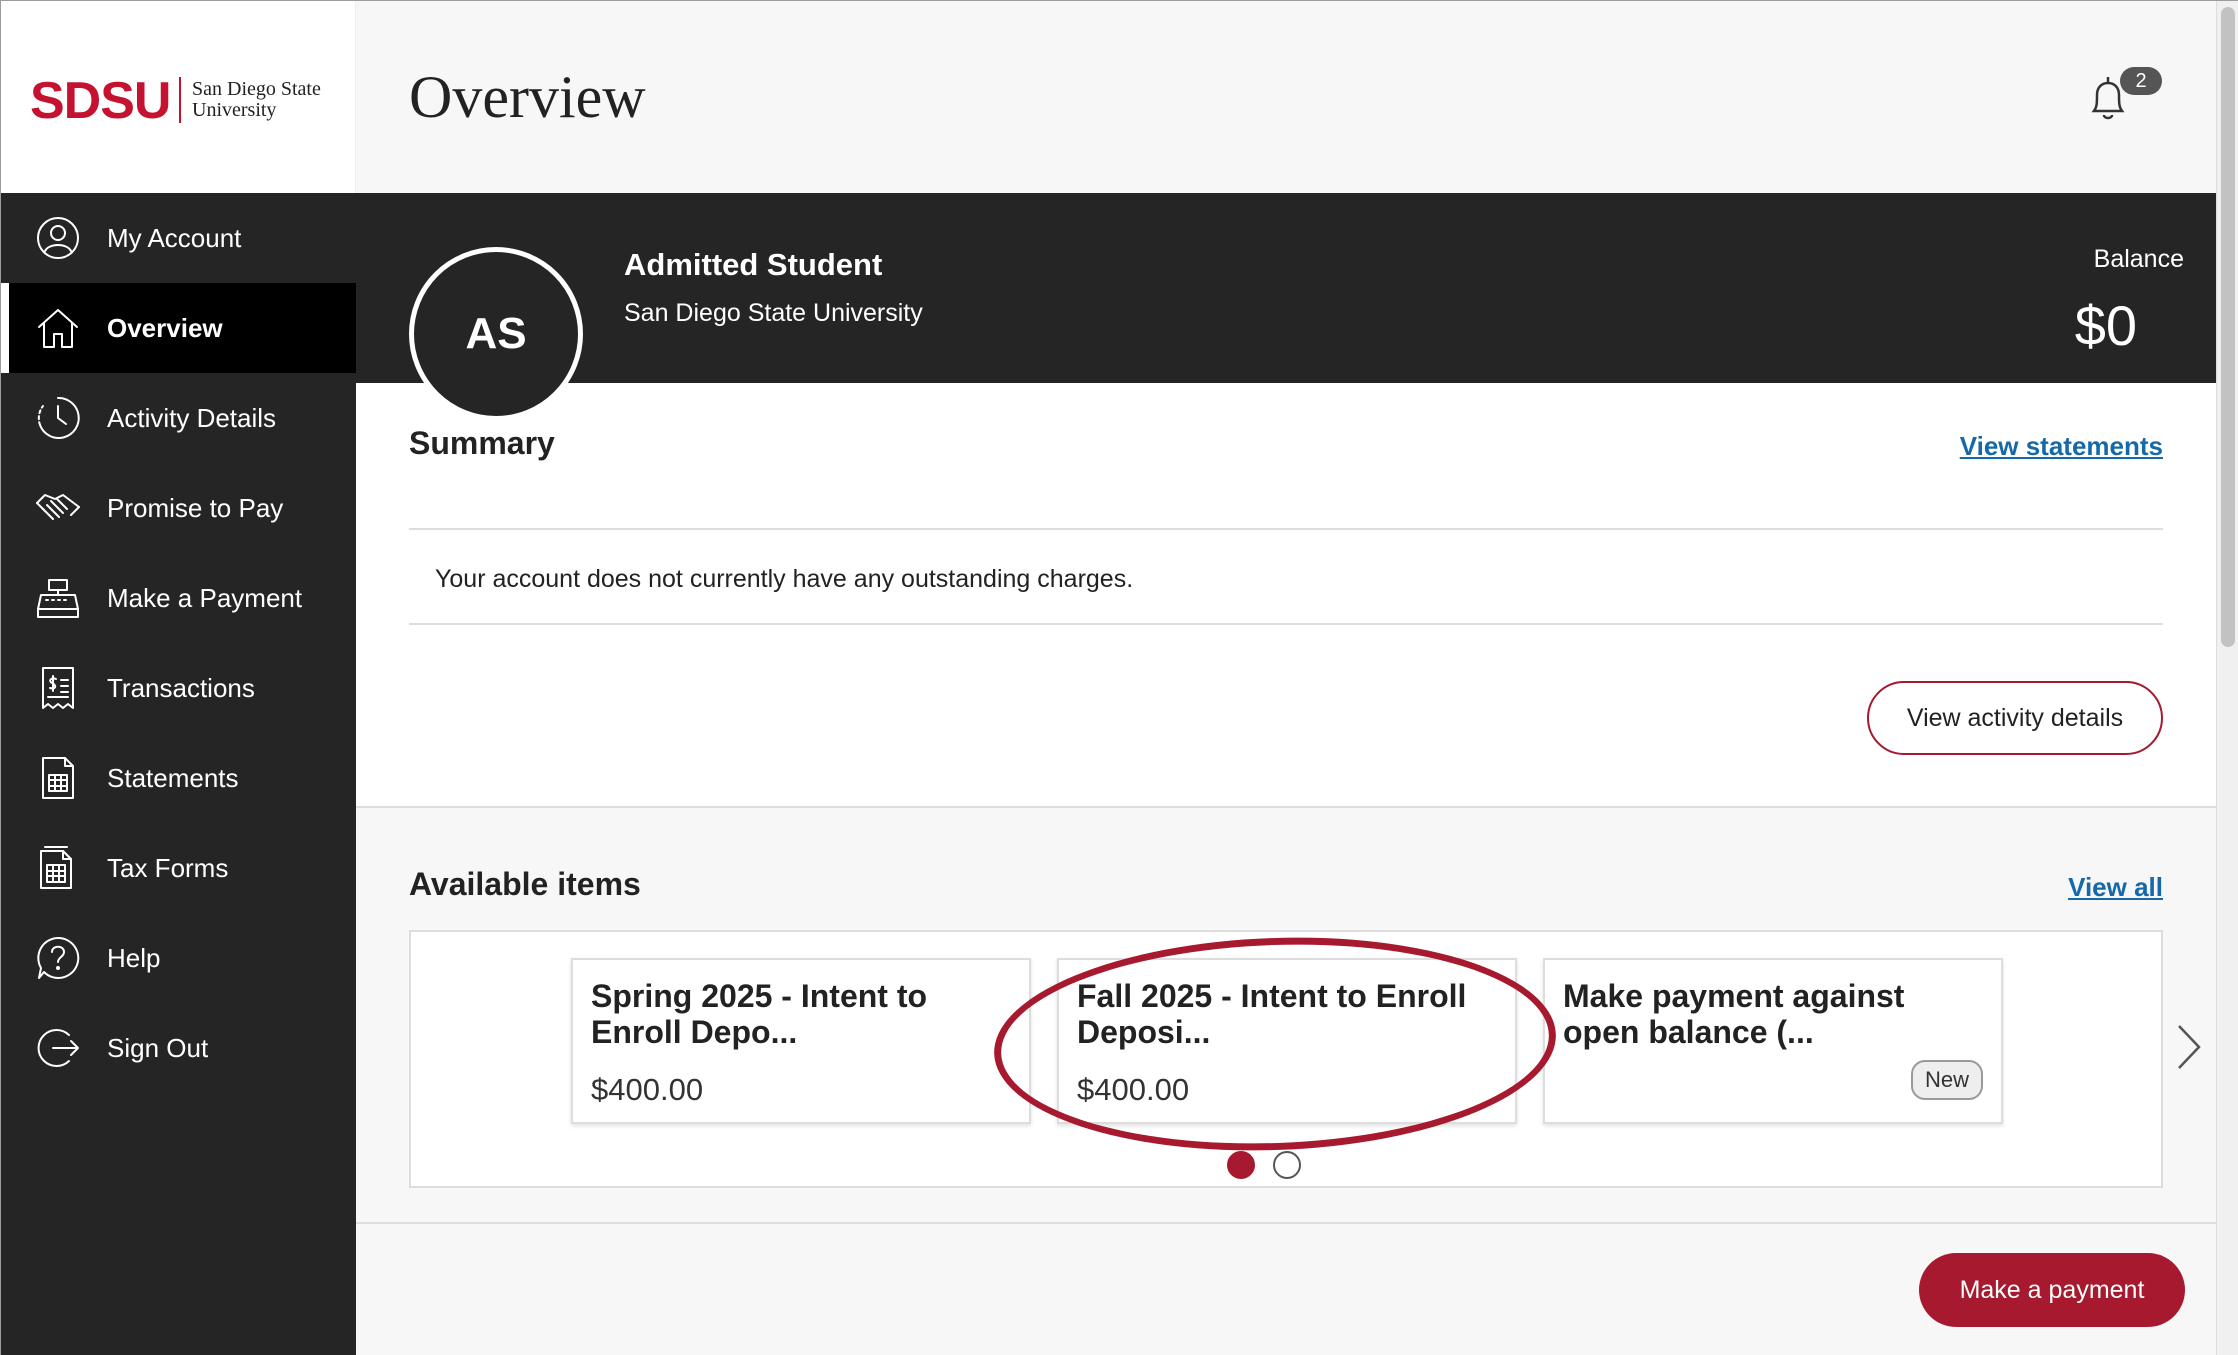  What do you see at coordinates (134, 957) in the screenshot?
I see `sidebar-item-label: Help` at bounding box center [134, 957].